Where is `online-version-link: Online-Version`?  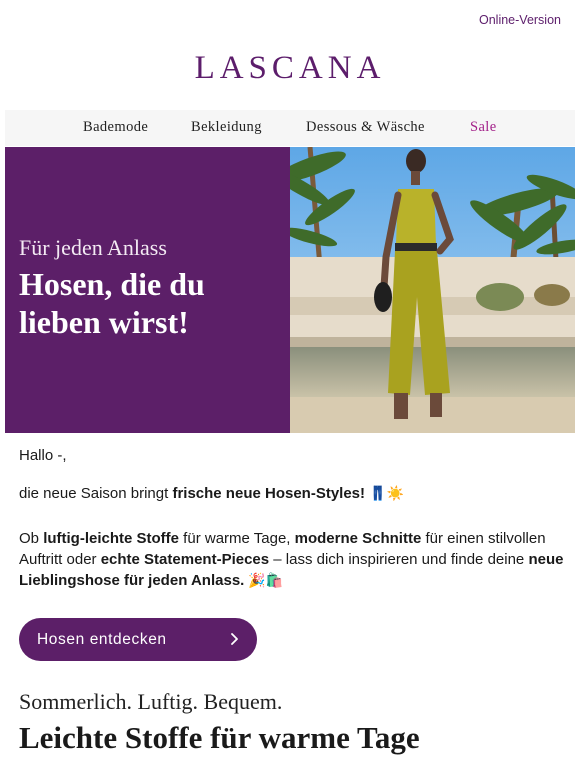 online-version-link: Online-Version is located at coordinates (520, 20).